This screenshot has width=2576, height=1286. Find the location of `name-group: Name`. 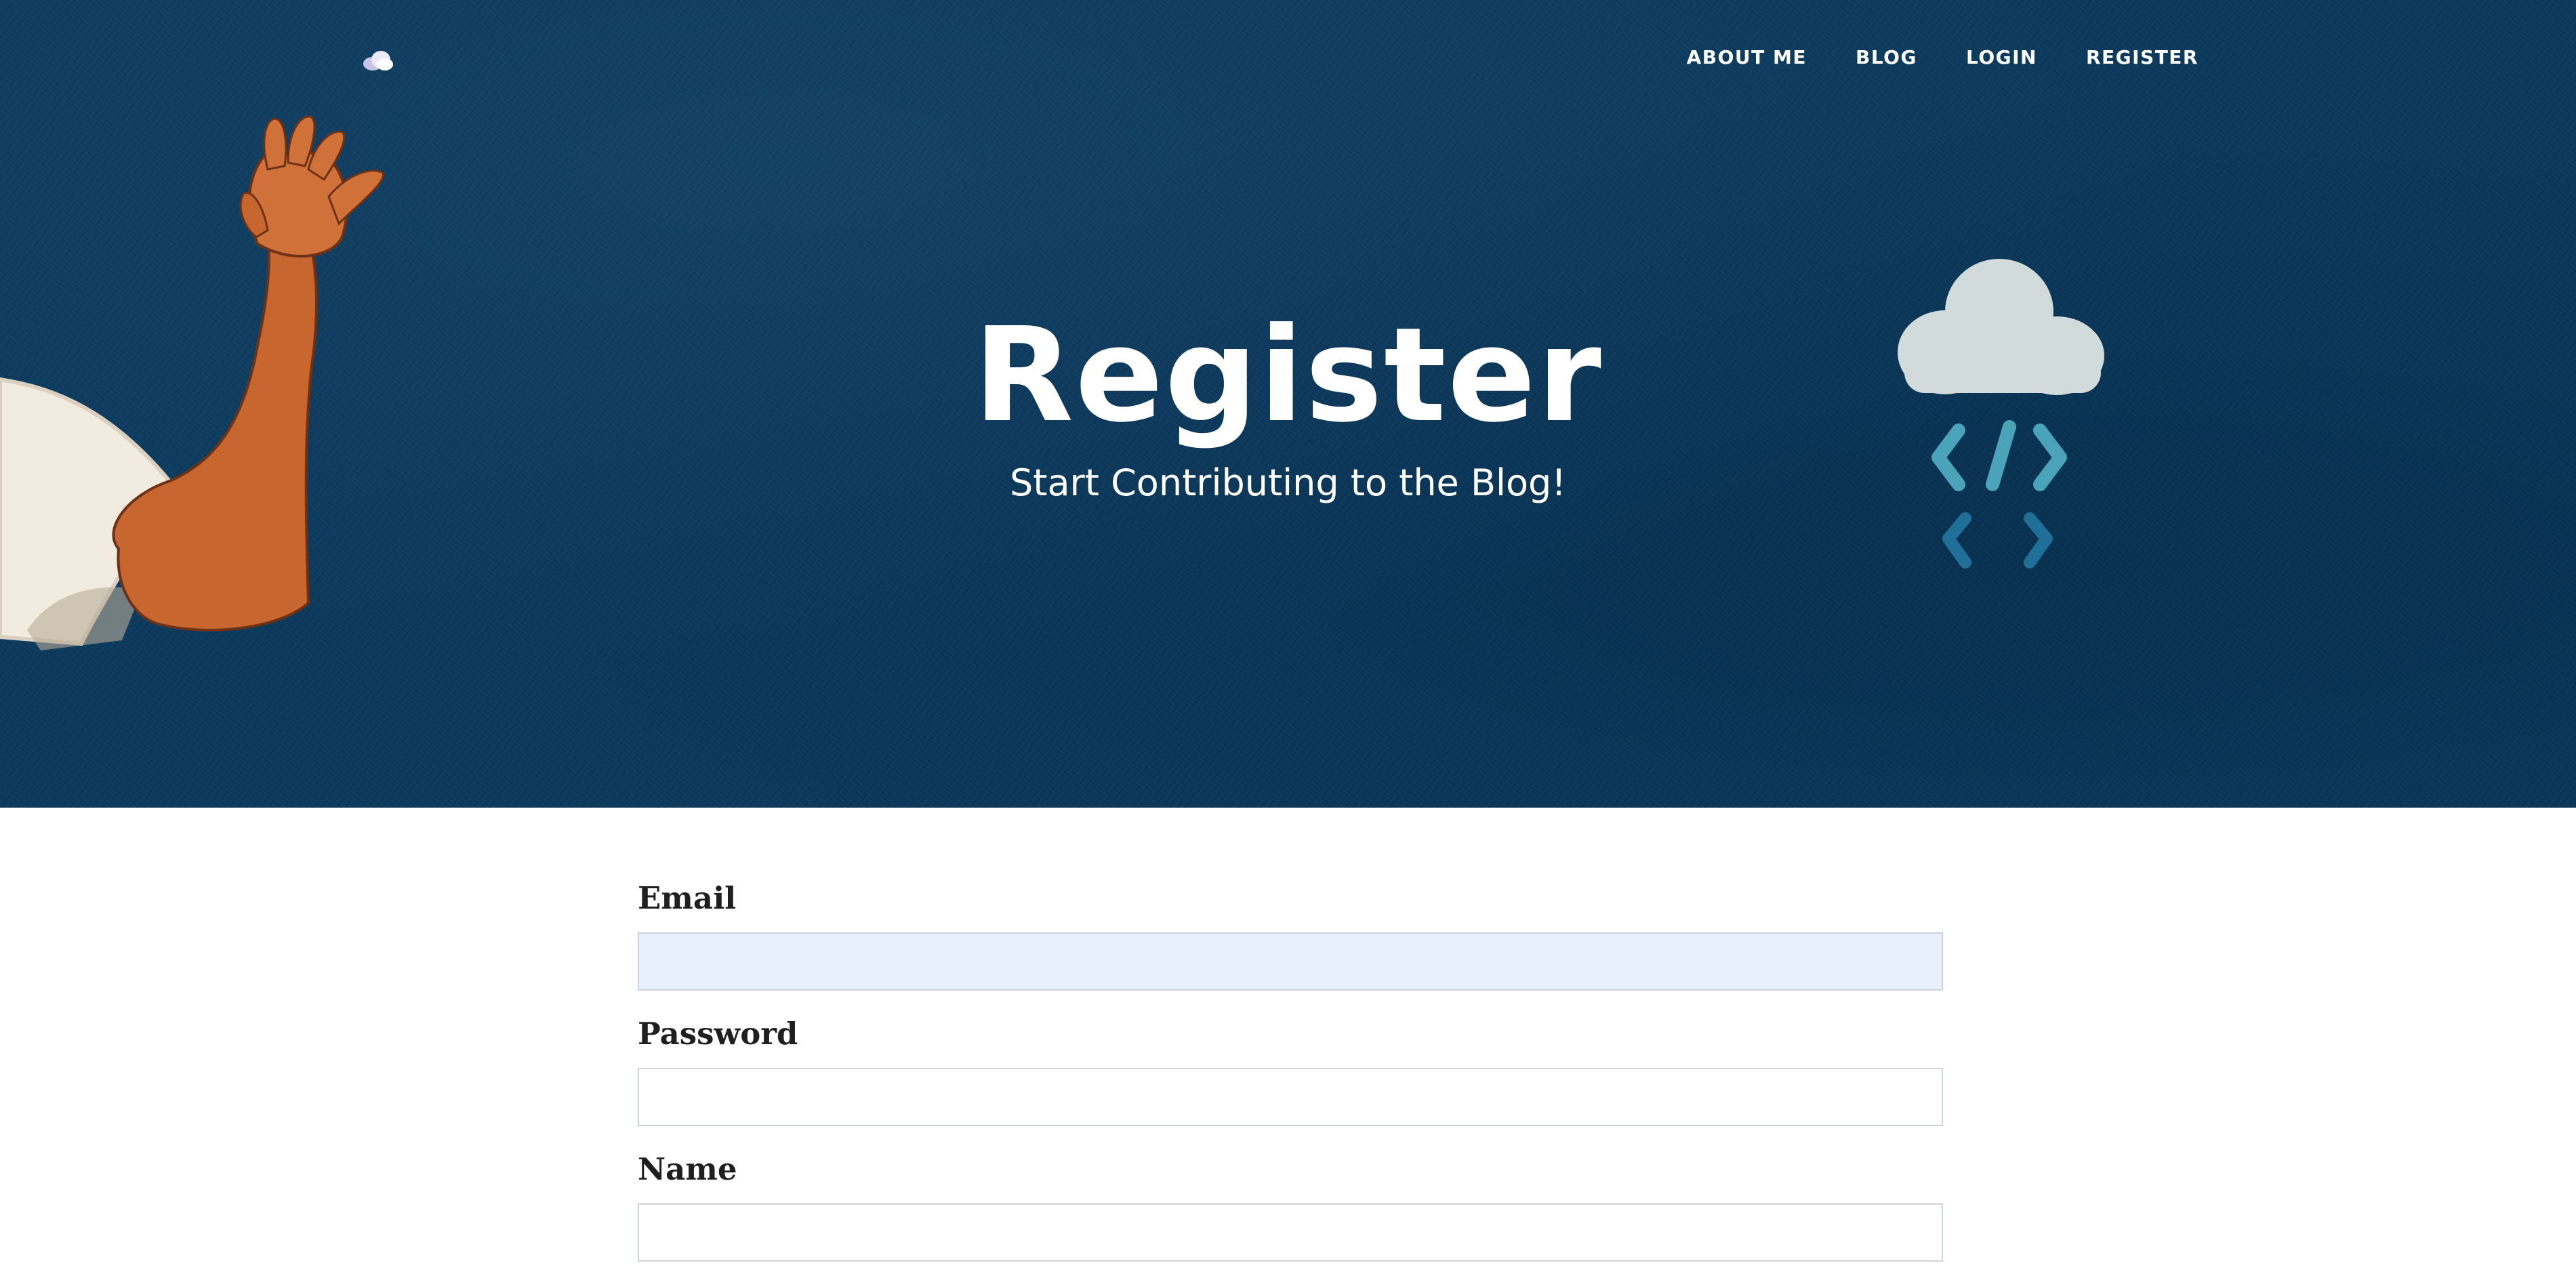

name-group: Name is located at coordinates (1291, 1206).